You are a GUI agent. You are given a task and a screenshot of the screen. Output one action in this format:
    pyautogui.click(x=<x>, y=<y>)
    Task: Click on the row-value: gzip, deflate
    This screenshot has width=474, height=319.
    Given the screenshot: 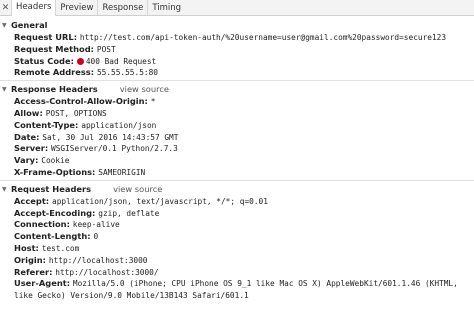 What is the action you would take?
    pyautogui.click(x=129, y=213)
    